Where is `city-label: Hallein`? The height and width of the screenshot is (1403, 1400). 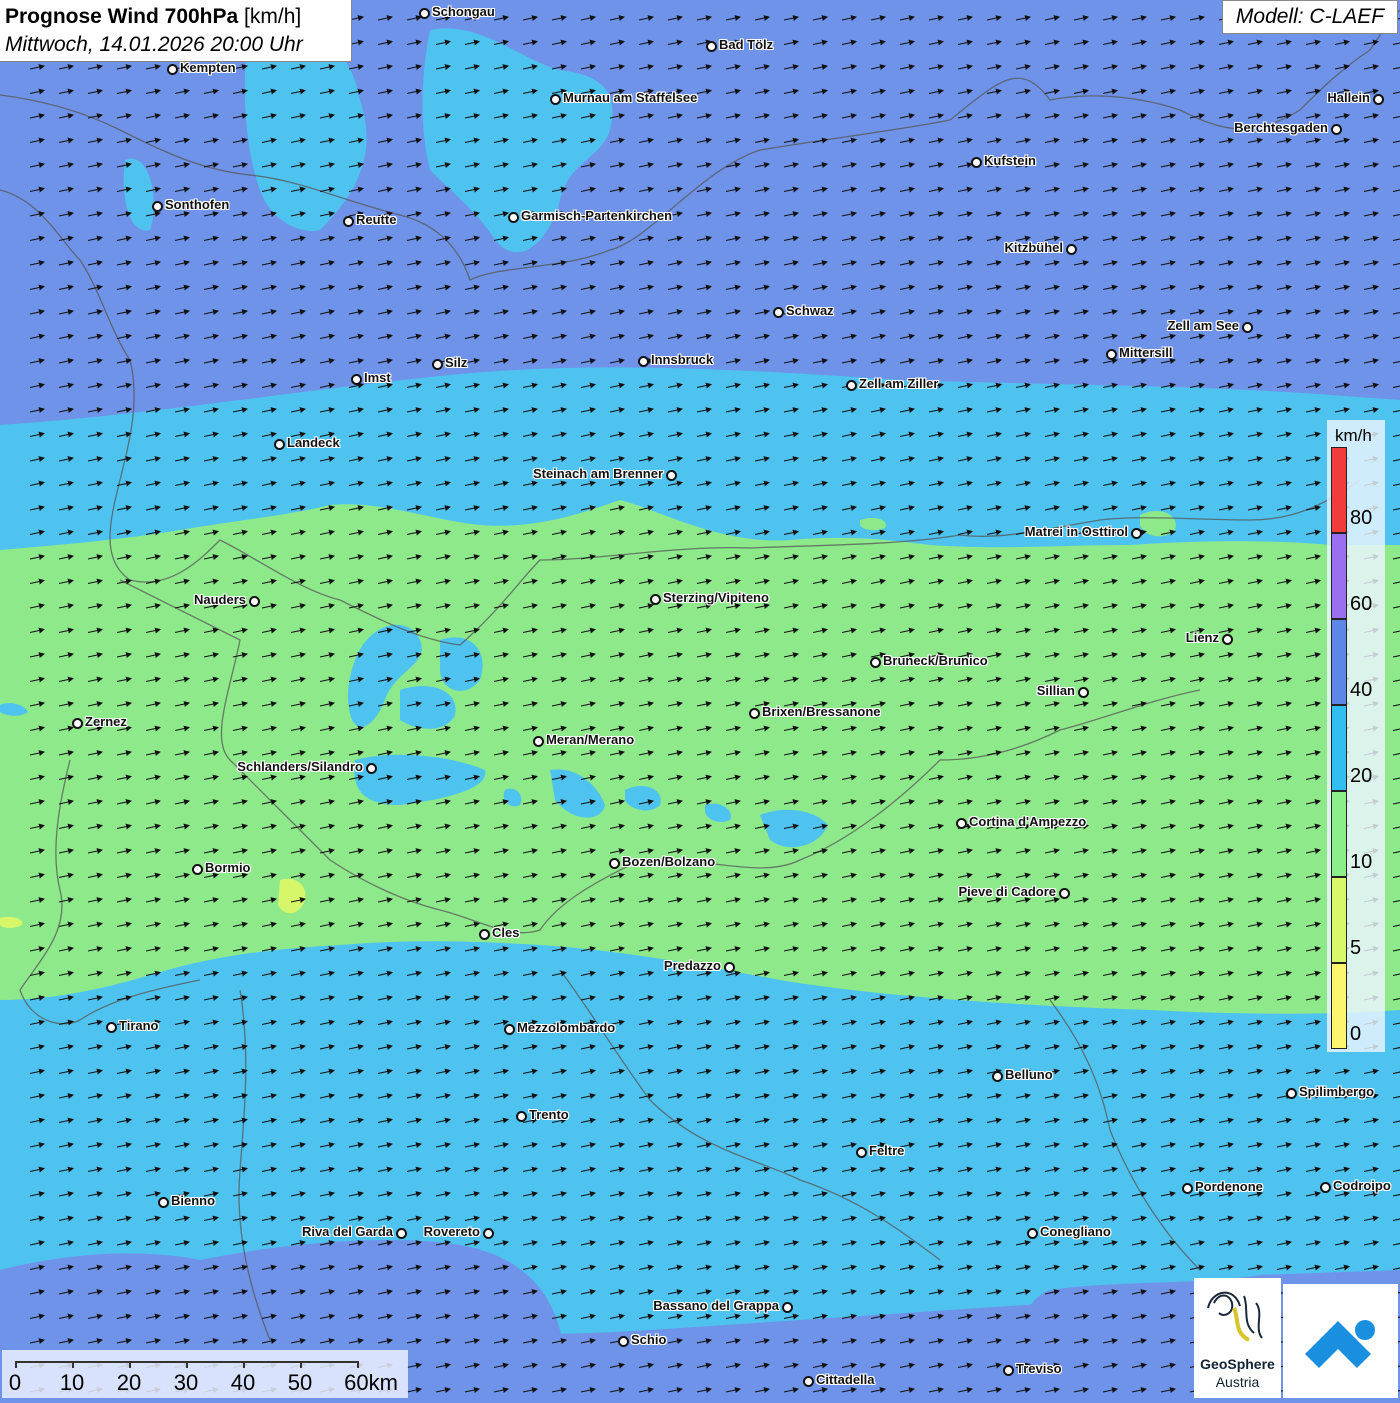
city-label: Hallein is located at coordinates (1348, 97).